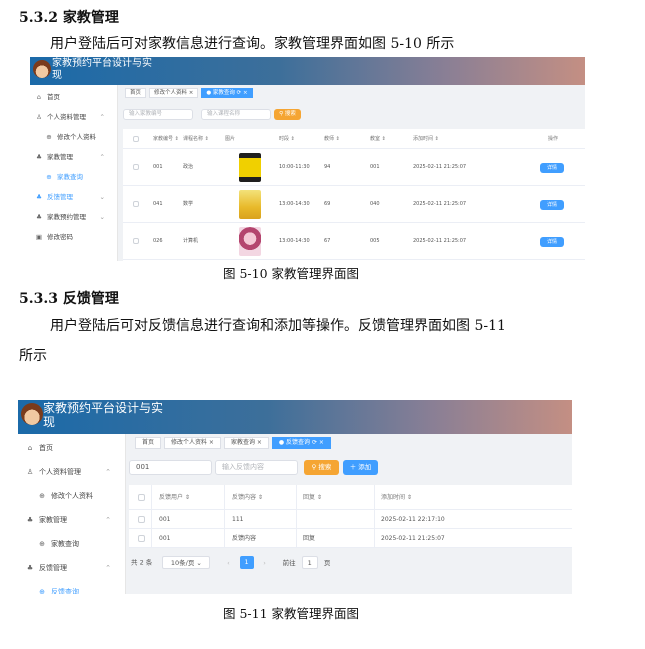 This screenshot has height=649, width=645. Describe the element at coordinates (246, 562) in the screenshot. I see `current-page-button: 1` at that location.